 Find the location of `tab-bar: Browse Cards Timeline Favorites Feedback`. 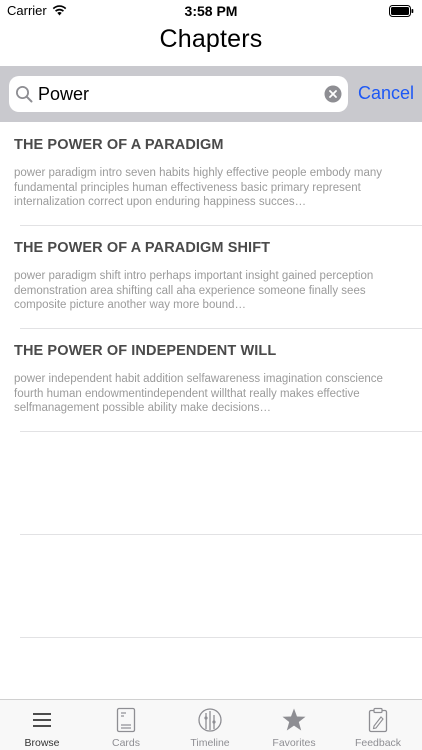

tab-bar: Browse Cards Timeline Favorites Feedback is located at coordinates (211, 724).